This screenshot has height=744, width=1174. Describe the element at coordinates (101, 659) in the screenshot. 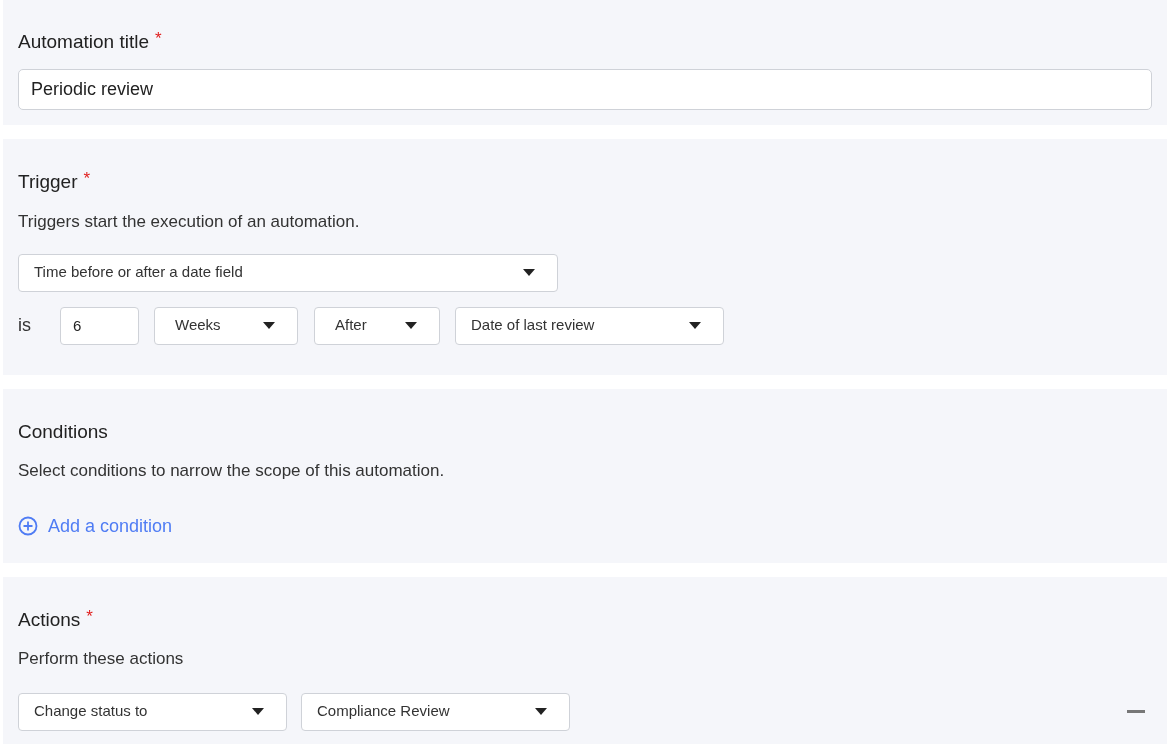

I see `section-description: Perform these actions` at that location.